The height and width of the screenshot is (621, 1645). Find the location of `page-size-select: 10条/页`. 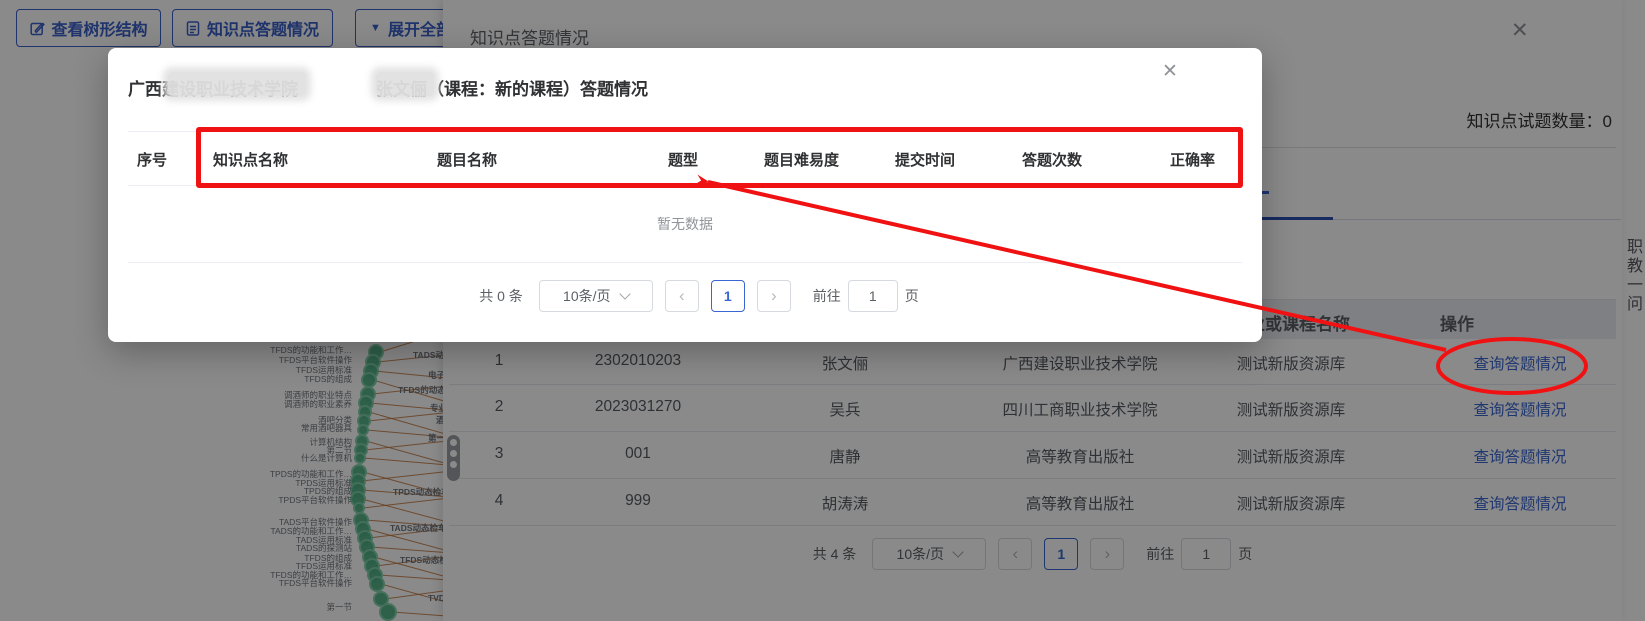

page-size-select: 10条/页 is located at coordinates (595, 296).